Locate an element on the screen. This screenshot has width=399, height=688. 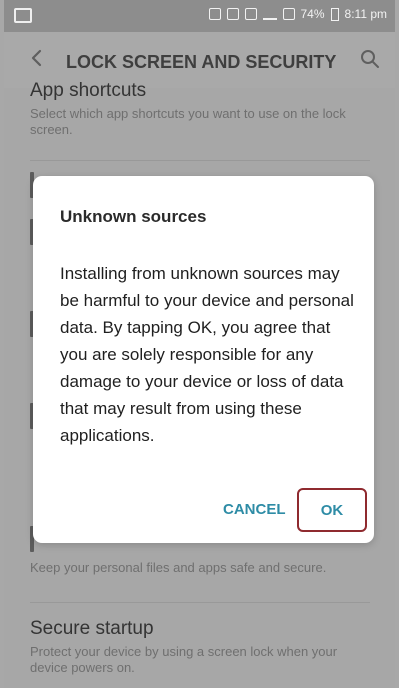
dialog-actions: CANCEL OK is located at coordinates (203, 513).